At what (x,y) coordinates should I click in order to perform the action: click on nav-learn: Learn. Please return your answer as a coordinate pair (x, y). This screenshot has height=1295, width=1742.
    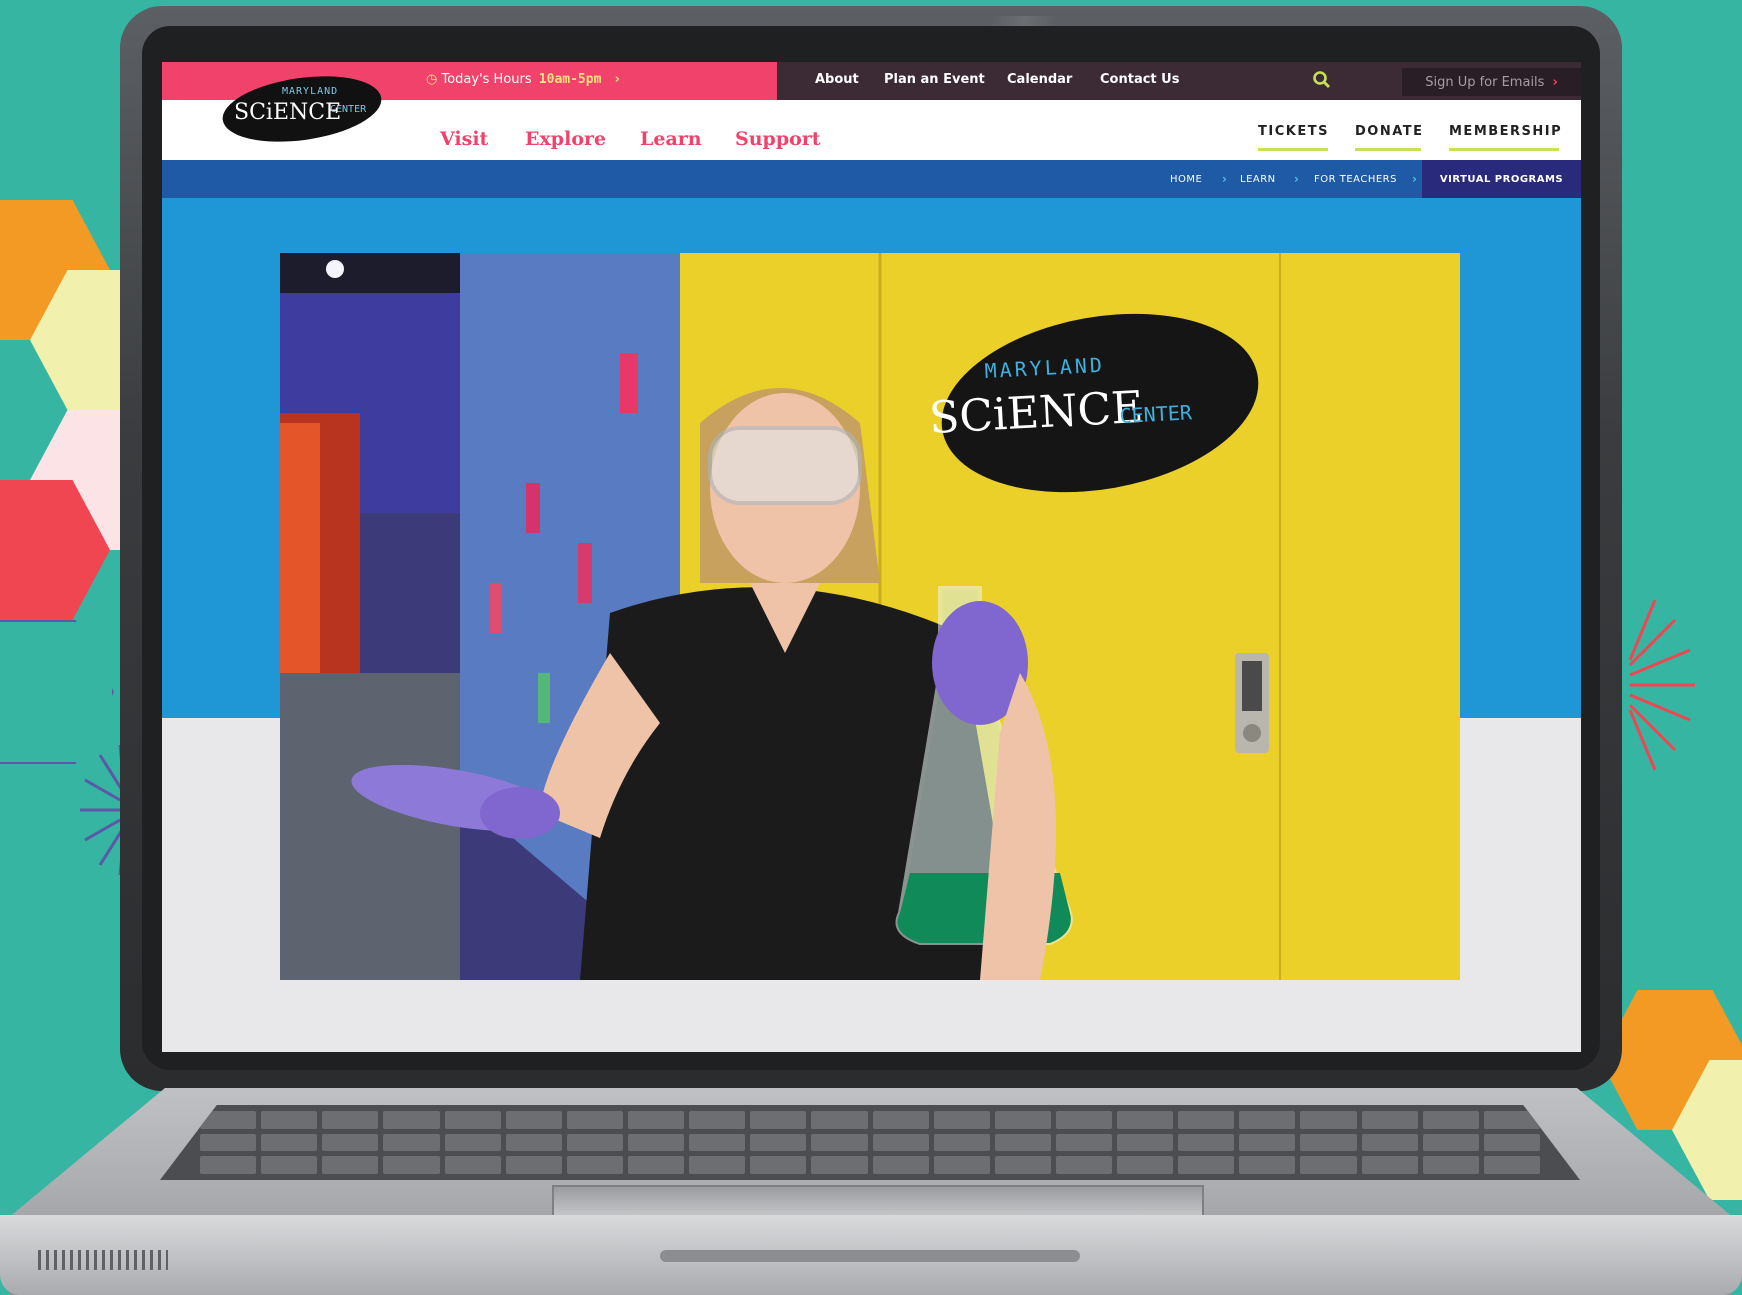
    Looking at the image, I should click on (671, 139).